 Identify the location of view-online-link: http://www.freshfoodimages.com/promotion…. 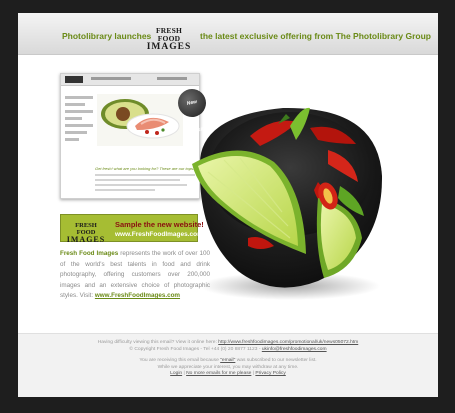
(288, 342).